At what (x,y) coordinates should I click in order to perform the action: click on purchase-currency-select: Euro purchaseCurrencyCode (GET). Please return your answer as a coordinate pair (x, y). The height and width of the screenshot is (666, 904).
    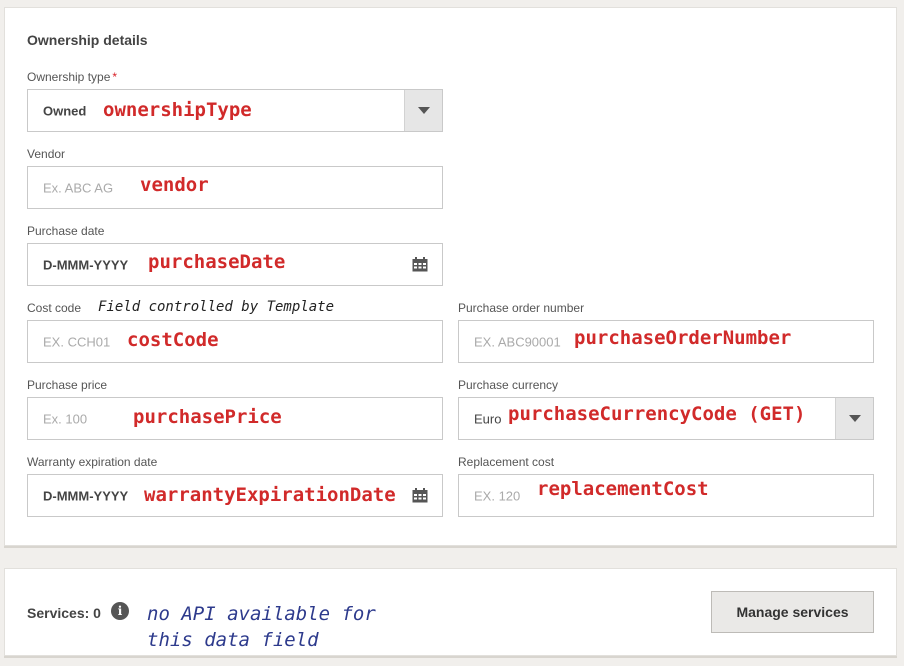
    Looking at the image, I should click on (666, 418).